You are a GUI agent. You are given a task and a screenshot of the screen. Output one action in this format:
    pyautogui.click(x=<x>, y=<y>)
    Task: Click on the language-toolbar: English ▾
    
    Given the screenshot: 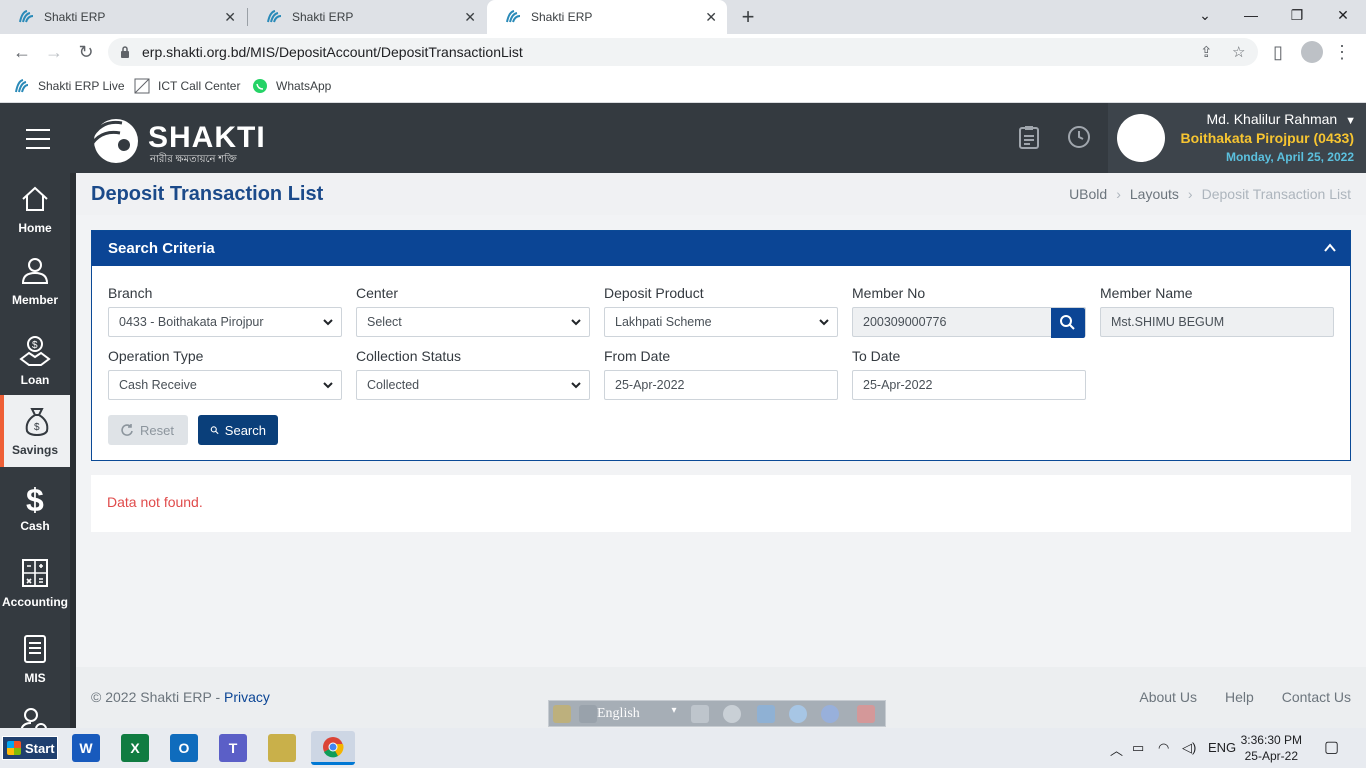 What is the action you would take?
    pyautogui.click(x=717, y=713)
    